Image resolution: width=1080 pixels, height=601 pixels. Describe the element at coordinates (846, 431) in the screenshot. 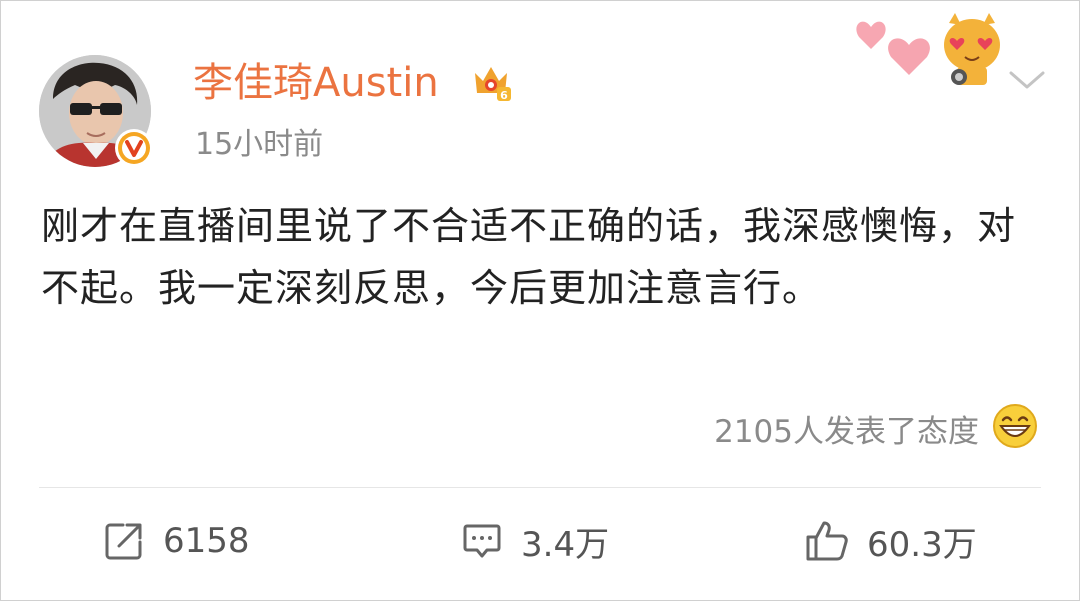

I see `reaction-summary-text: 2105人发表了态度` at that location.